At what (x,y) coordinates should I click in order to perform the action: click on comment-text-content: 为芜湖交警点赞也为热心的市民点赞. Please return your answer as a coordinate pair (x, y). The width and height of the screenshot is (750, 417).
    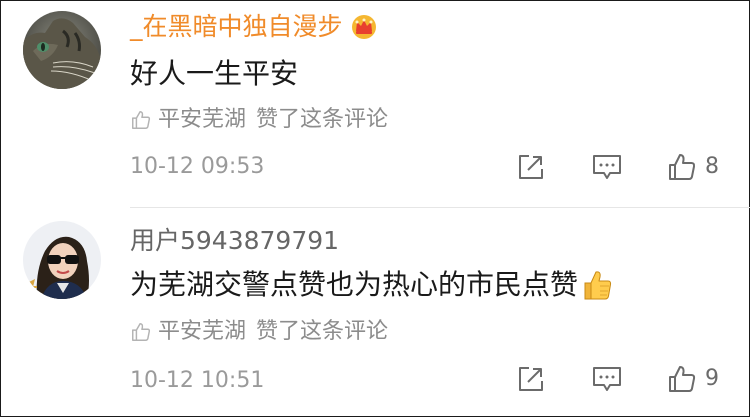
    Looking at the image, I should click on (354, 284).